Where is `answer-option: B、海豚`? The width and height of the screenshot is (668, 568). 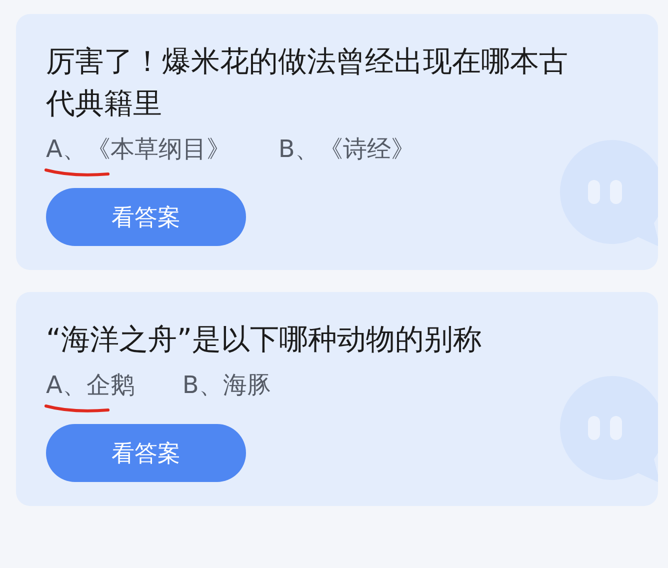
answer-option: B、海豚 is located at coordinates (226, 391).